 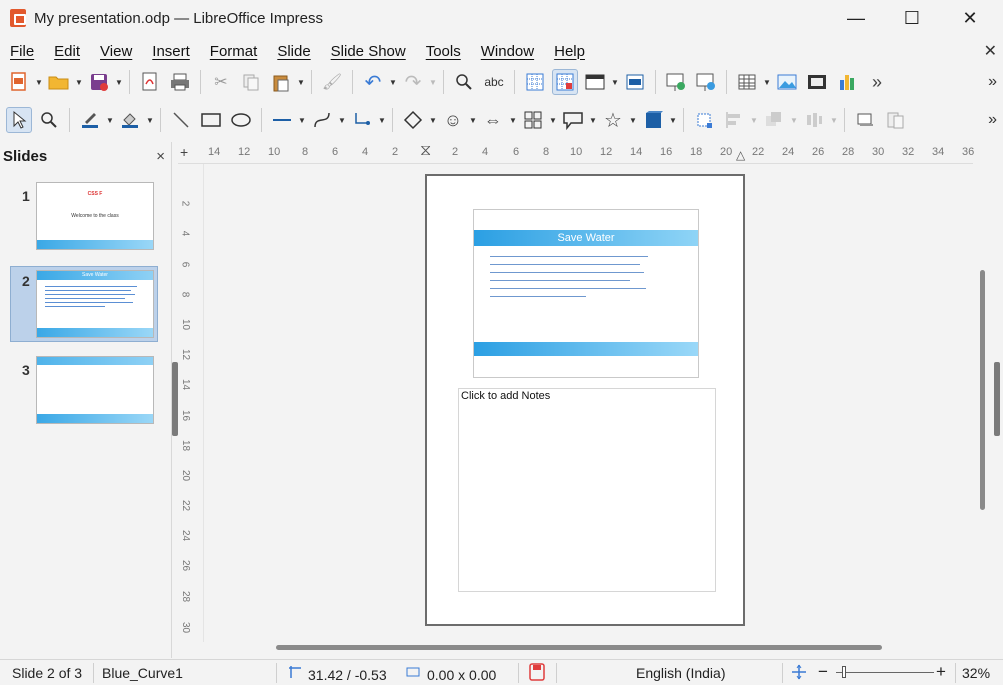 I want to click on left-indent-marker-icon: ⧖, so click(x=425, y=151).